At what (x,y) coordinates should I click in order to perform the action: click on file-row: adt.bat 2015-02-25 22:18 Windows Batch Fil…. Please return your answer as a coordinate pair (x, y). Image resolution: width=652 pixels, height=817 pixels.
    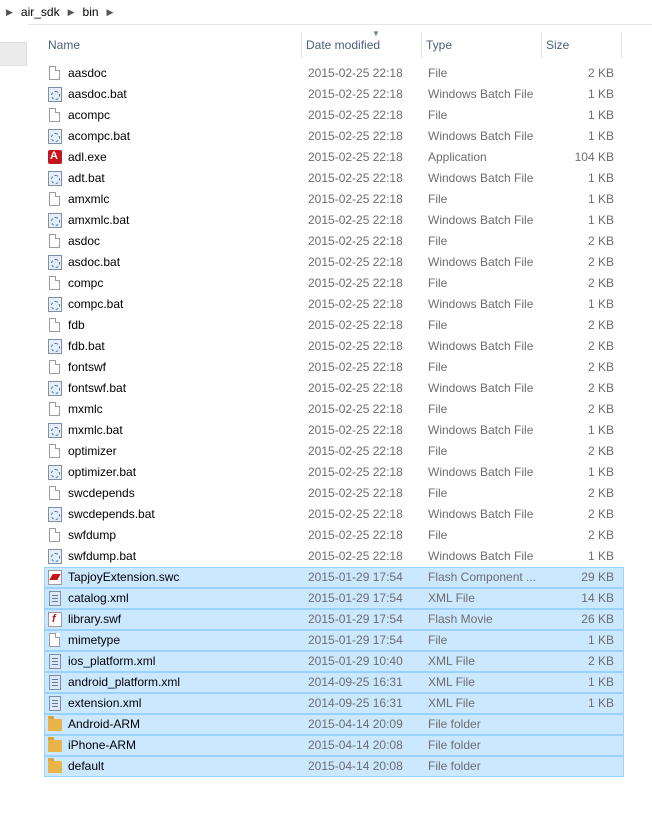
    Looking at the image, I should click on (334, 178).